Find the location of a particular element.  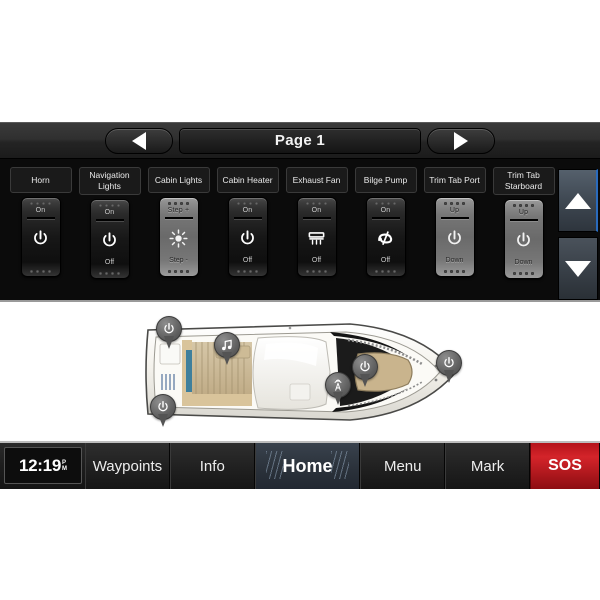

nav-button-home: Home is located at coordinates (307, 466).